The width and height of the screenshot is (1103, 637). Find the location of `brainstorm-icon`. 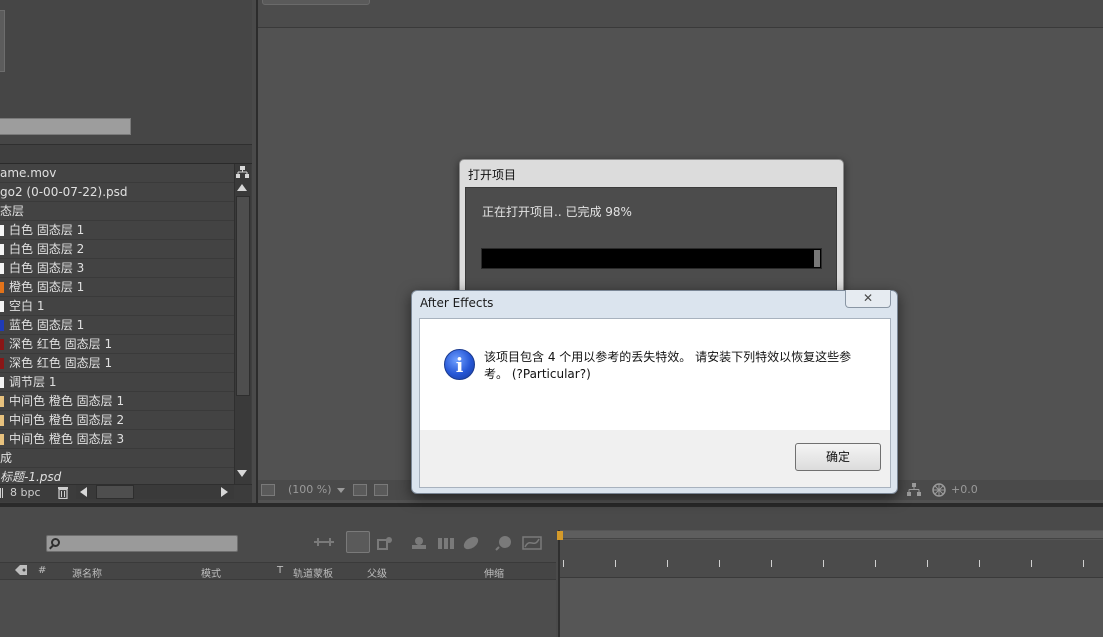

brainstorm-icon is located at coordinates (504, 543).